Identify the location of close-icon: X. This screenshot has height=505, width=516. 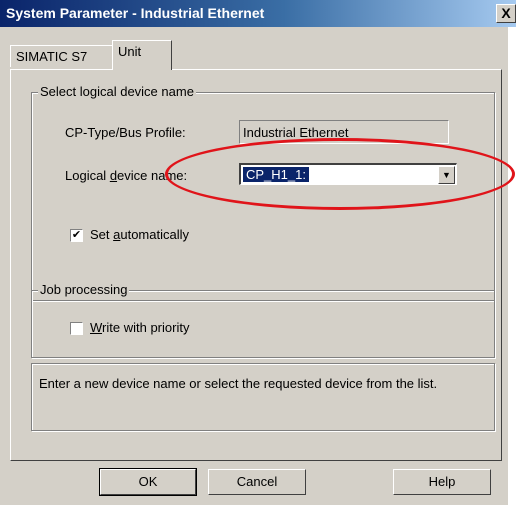
(506, 13).